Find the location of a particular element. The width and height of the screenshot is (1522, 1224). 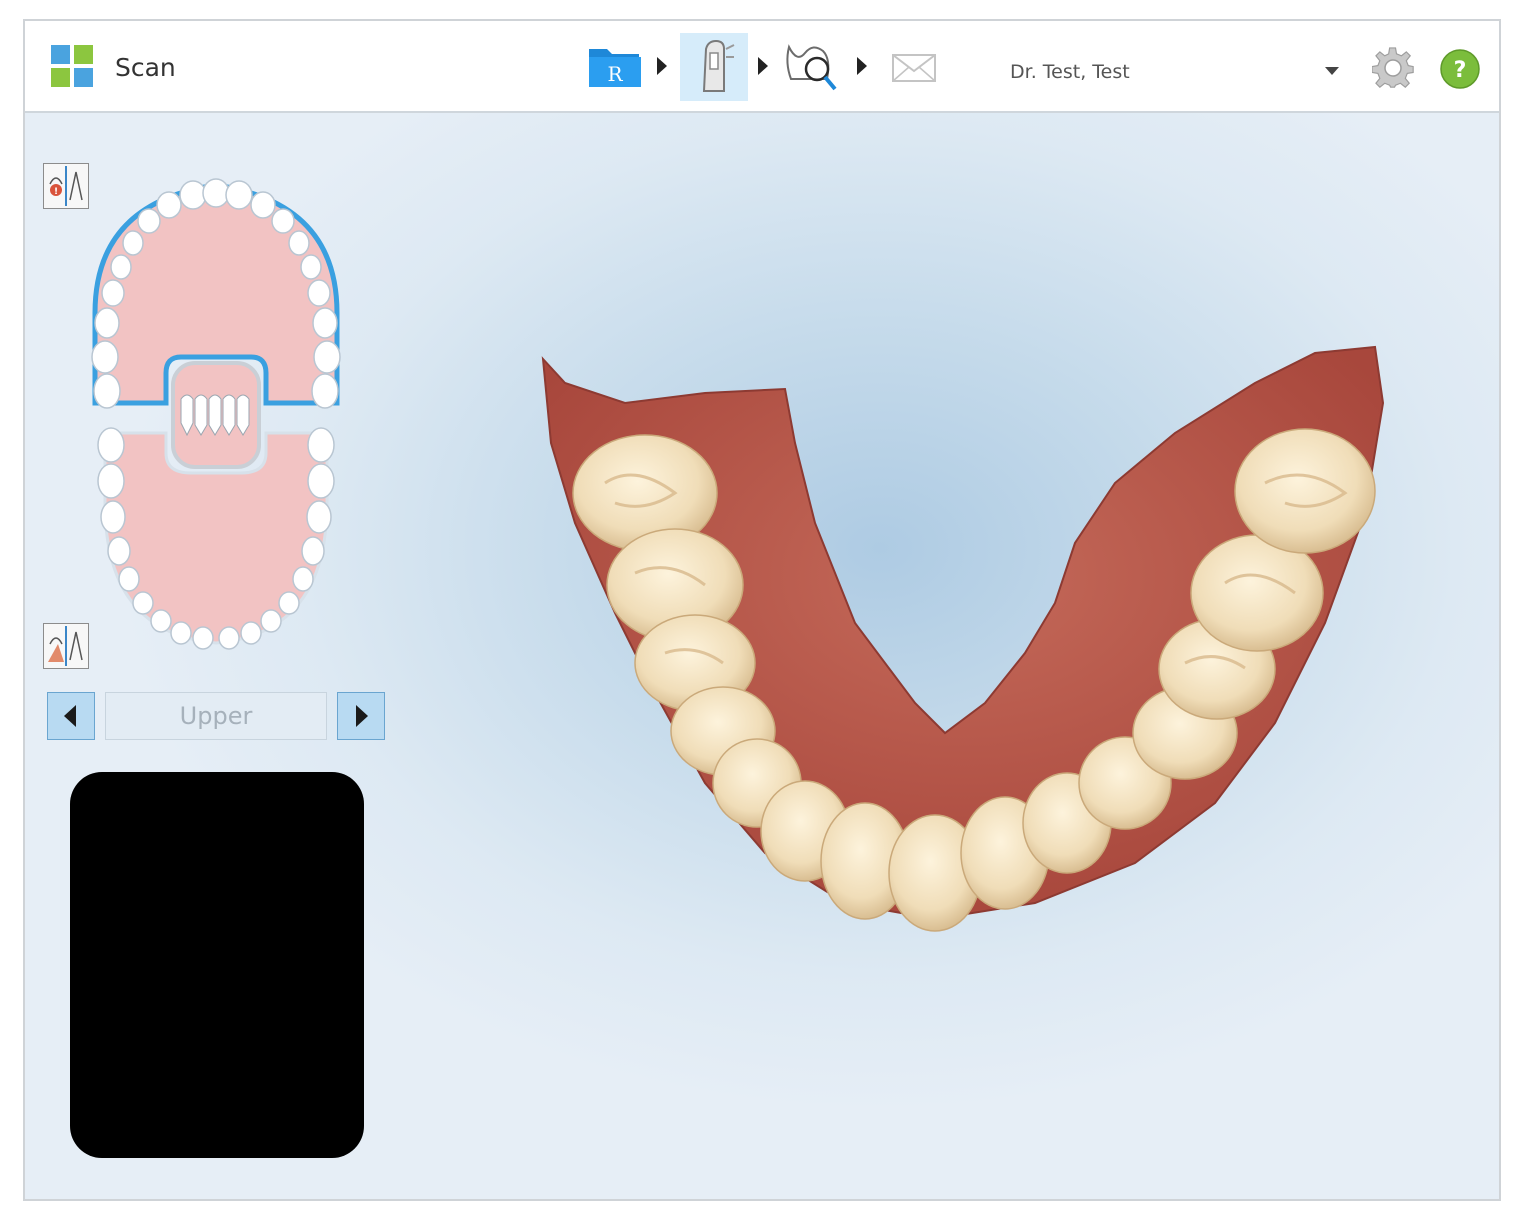

help-circle: ? is located at coordinates (1460, 69).